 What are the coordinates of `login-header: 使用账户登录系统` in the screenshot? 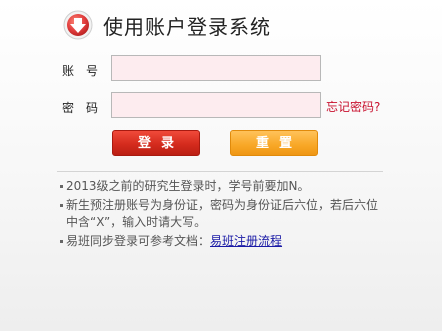 It's located at (167, 25).